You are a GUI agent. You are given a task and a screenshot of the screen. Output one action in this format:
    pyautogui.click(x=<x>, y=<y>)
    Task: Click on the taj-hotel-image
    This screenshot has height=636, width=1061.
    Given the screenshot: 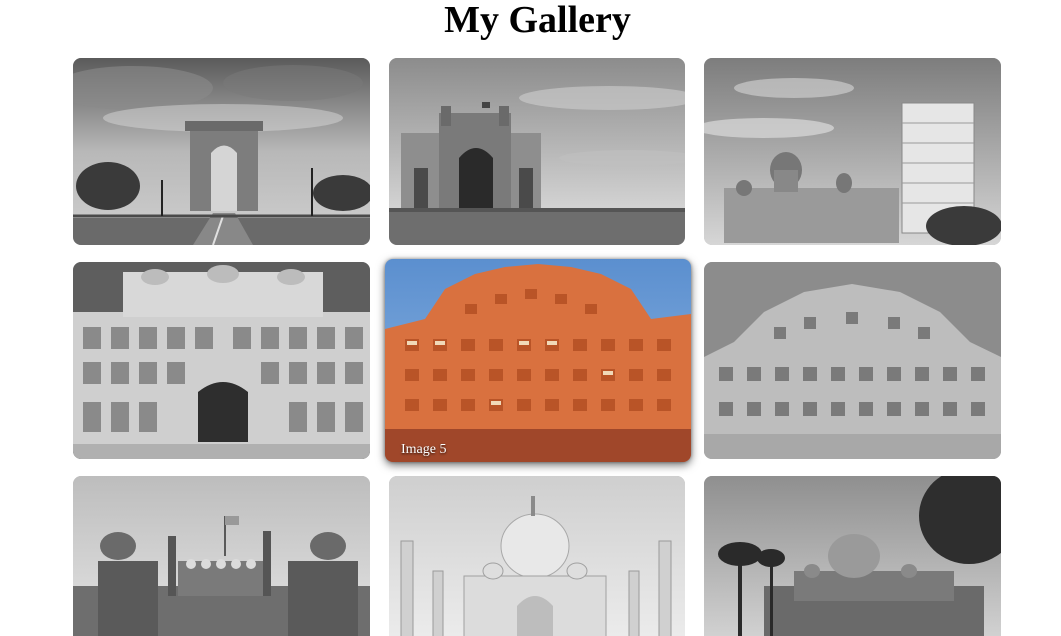 What is the action you would take?
    pyautogui.click(x=852, y=151)
    